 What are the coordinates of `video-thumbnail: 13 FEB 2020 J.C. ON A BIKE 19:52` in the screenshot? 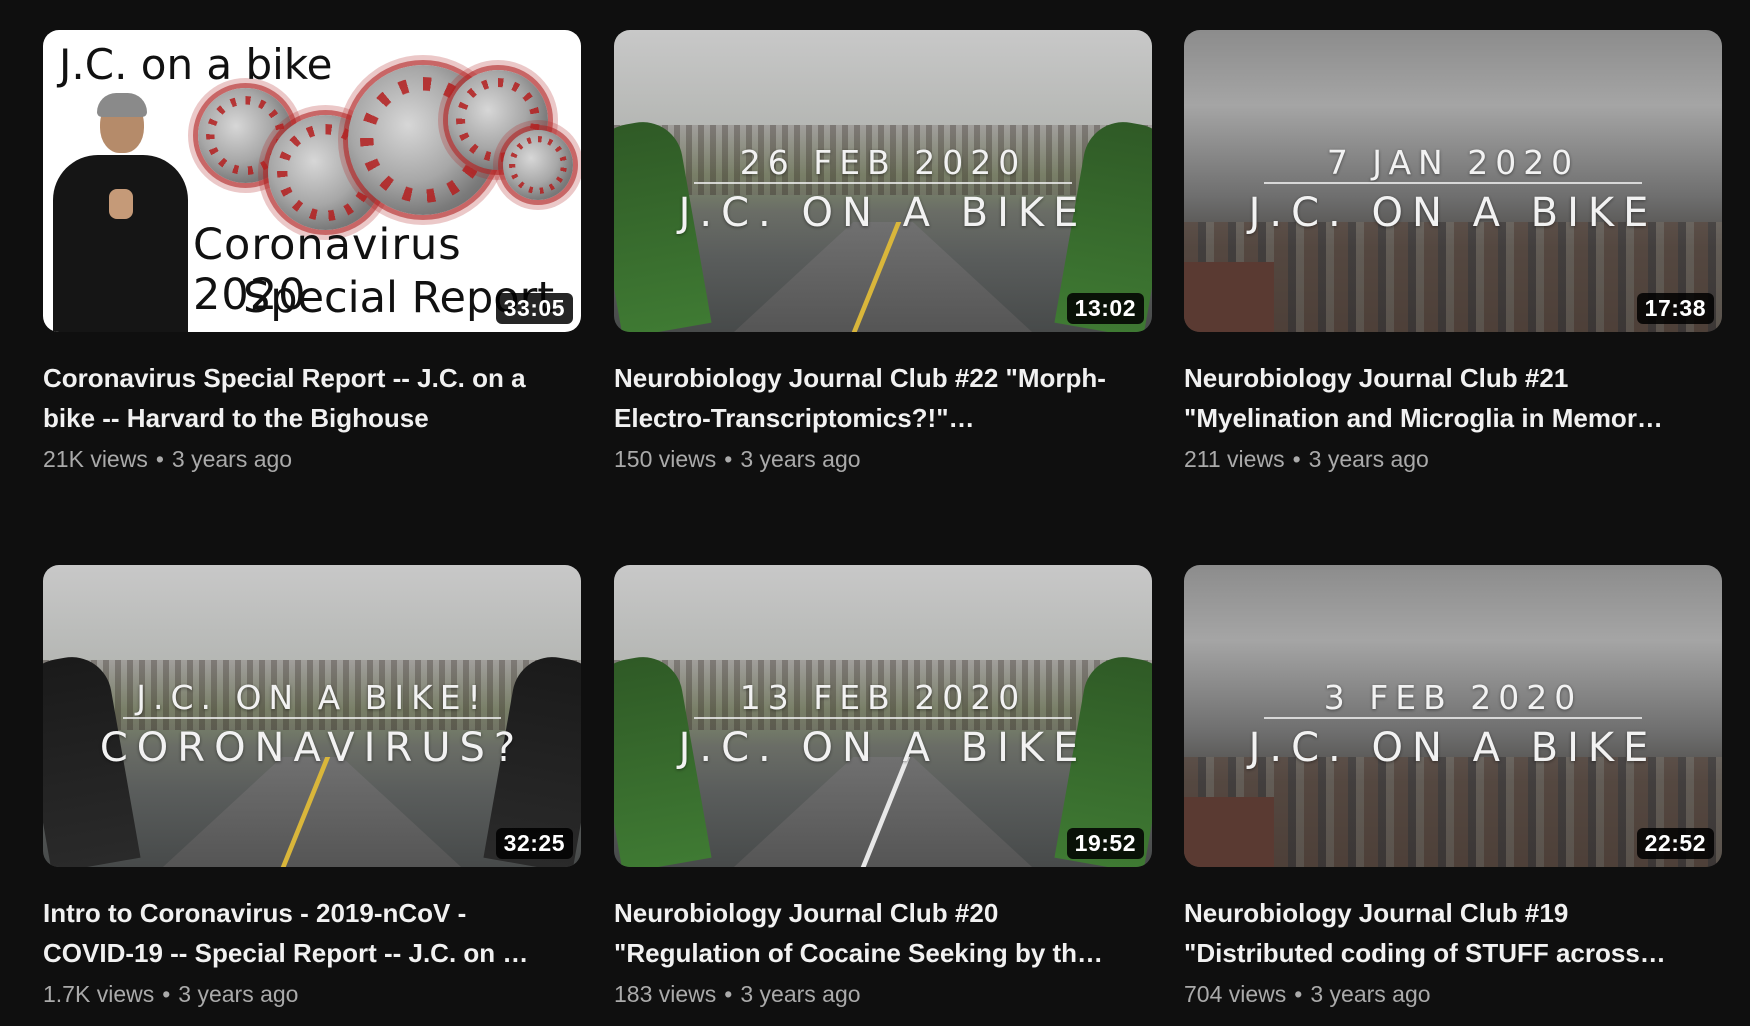 It's located at (883, 716).